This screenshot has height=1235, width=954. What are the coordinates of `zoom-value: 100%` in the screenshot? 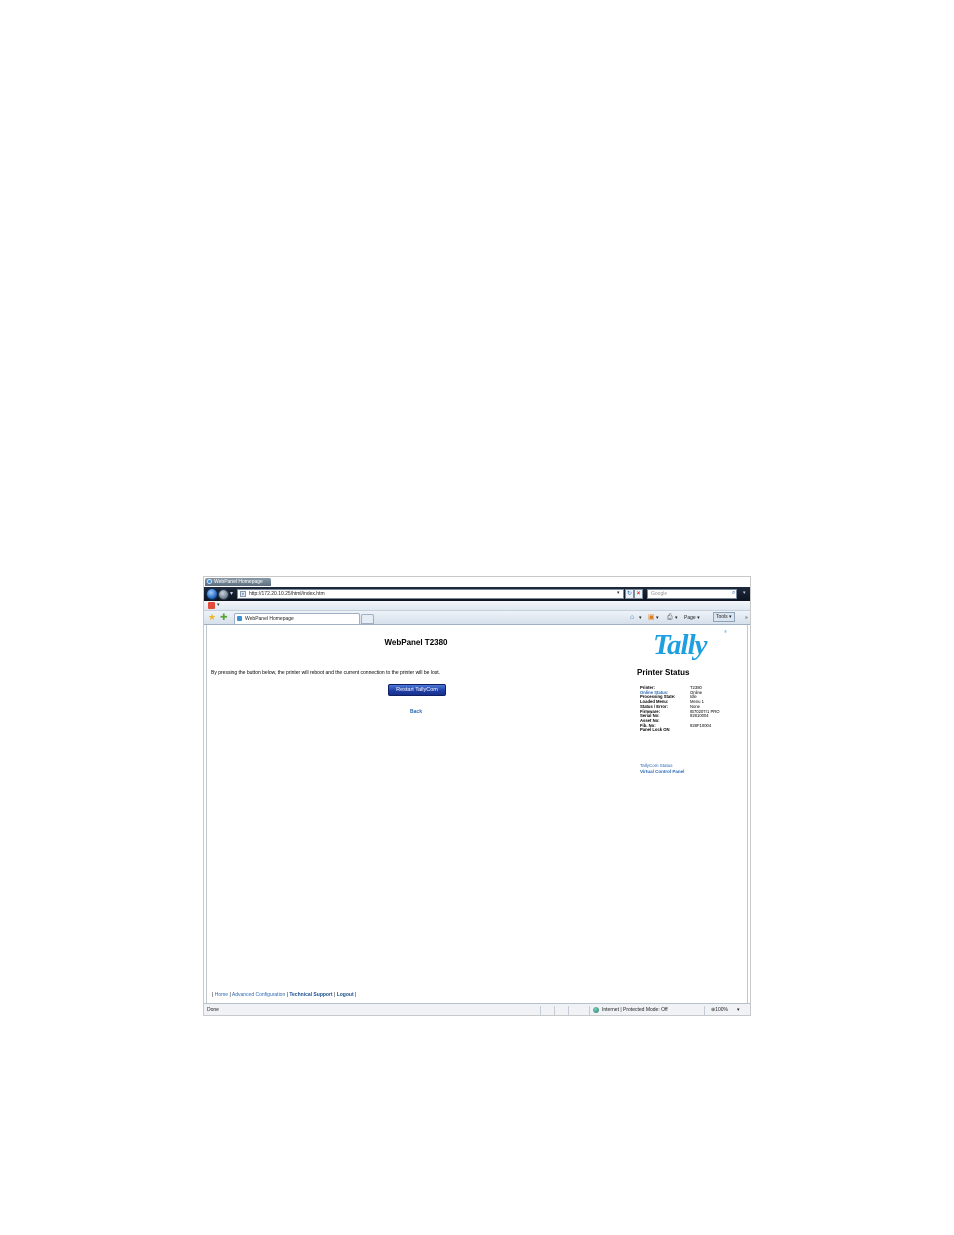 It's located at (721, 1010).